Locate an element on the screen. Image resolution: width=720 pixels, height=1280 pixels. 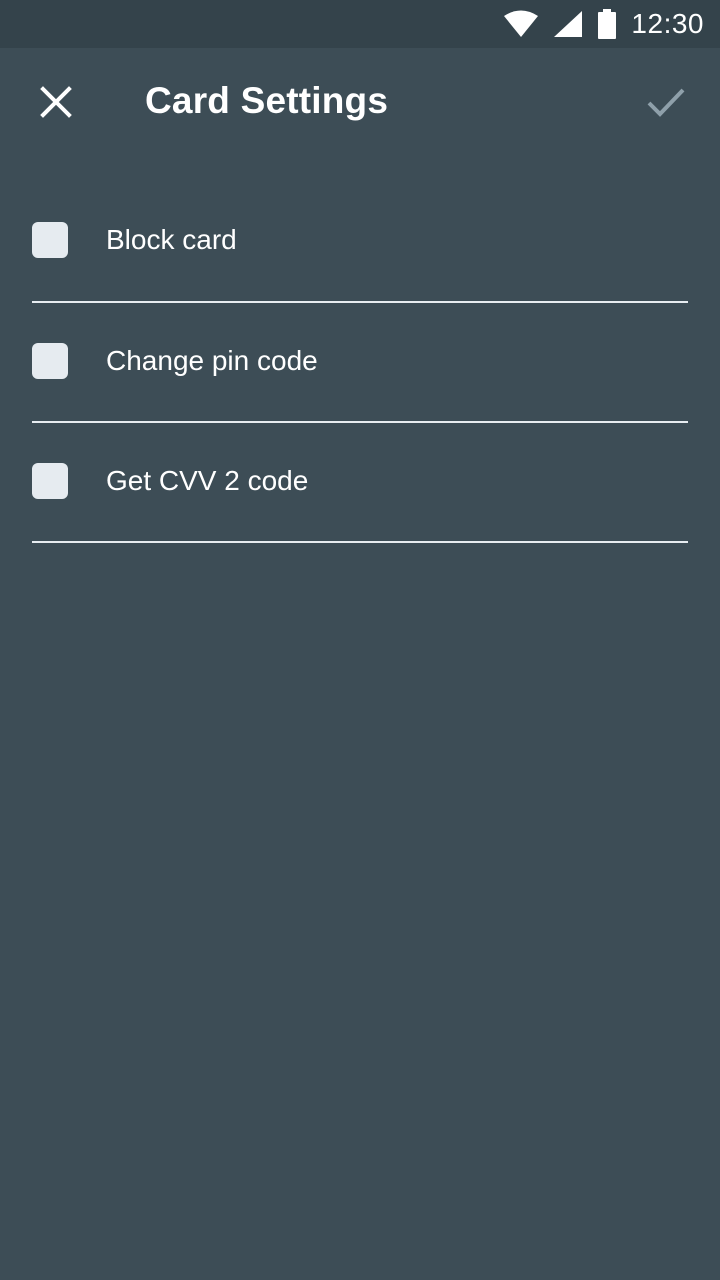
change-pin-code-checkbox is located at coordinates (50, 361).